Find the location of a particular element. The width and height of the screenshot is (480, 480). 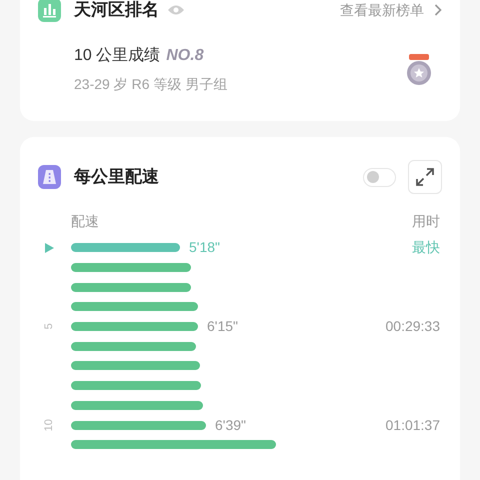

toggle-switch is located at coordinates (379, 177).